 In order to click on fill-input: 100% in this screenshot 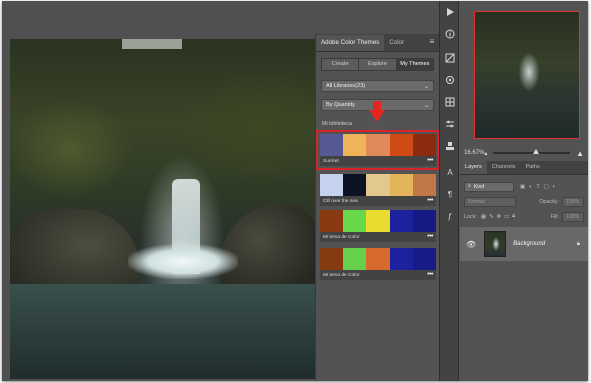, I will do `click(573, 216)`.